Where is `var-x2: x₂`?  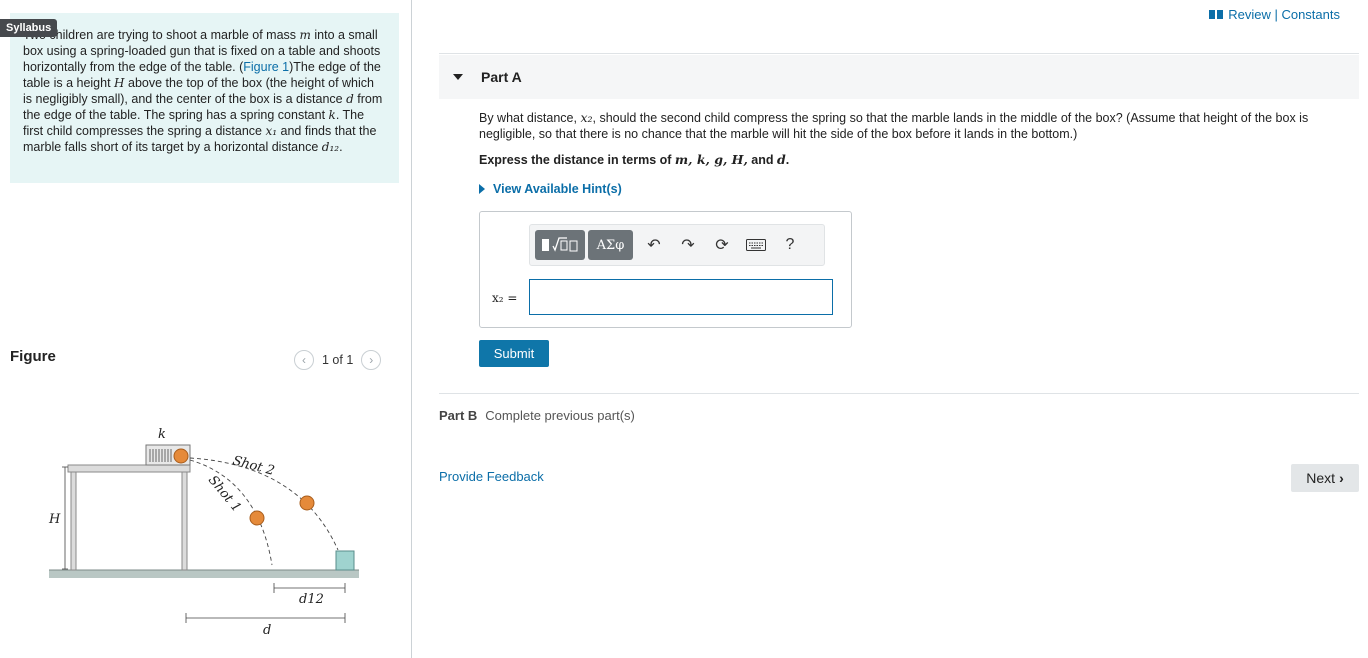 var-x2: x₂ is located at coordinates (586, 117).